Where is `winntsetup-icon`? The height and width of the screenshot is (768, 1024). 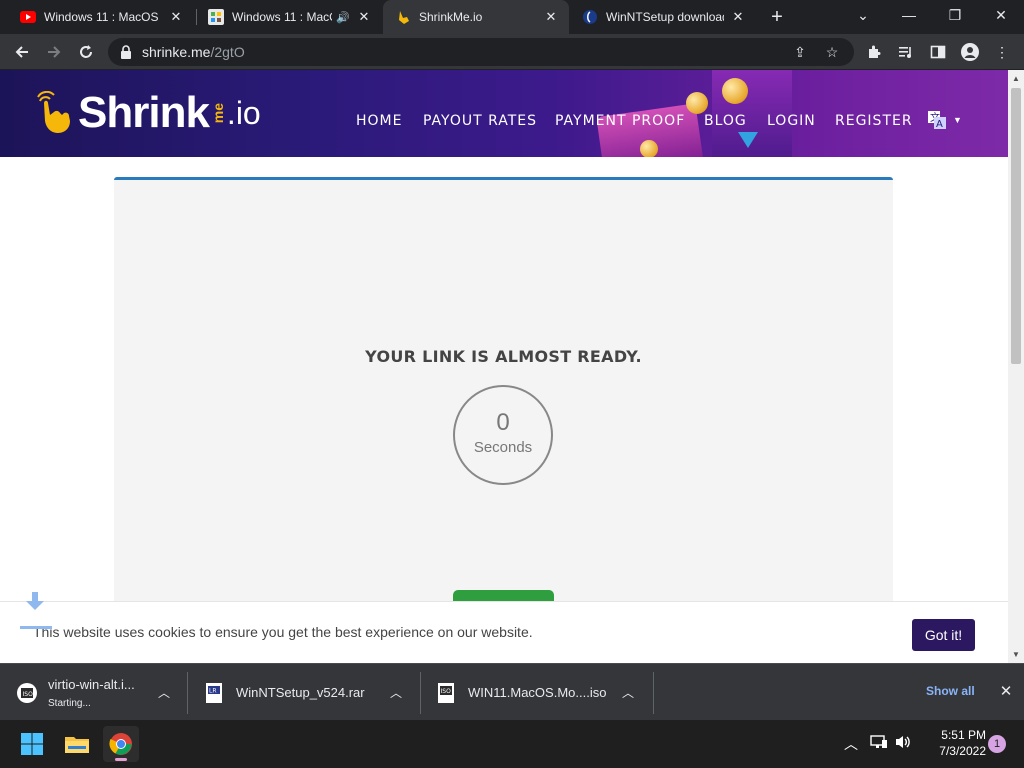 winntsetup-icon is located at coordinates (590, 17).